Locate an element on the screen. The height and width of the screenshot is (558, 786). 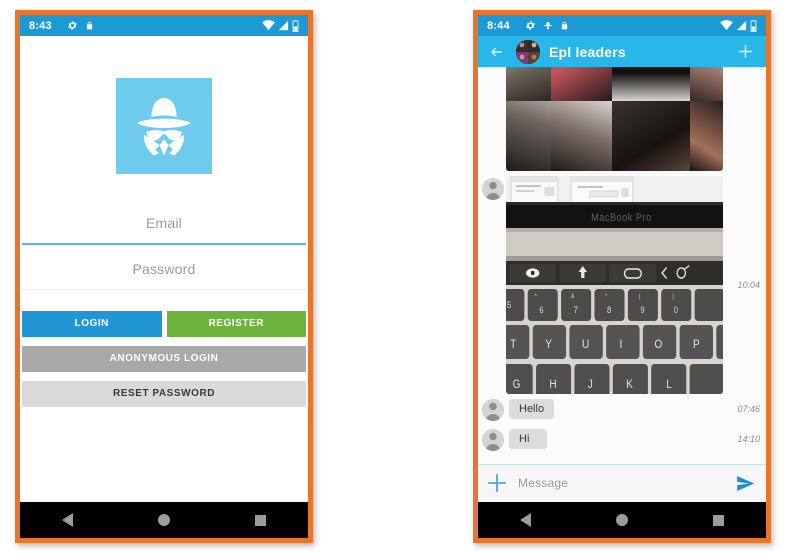
email-field-placeholder: Email is located at coordinates (163, 223).